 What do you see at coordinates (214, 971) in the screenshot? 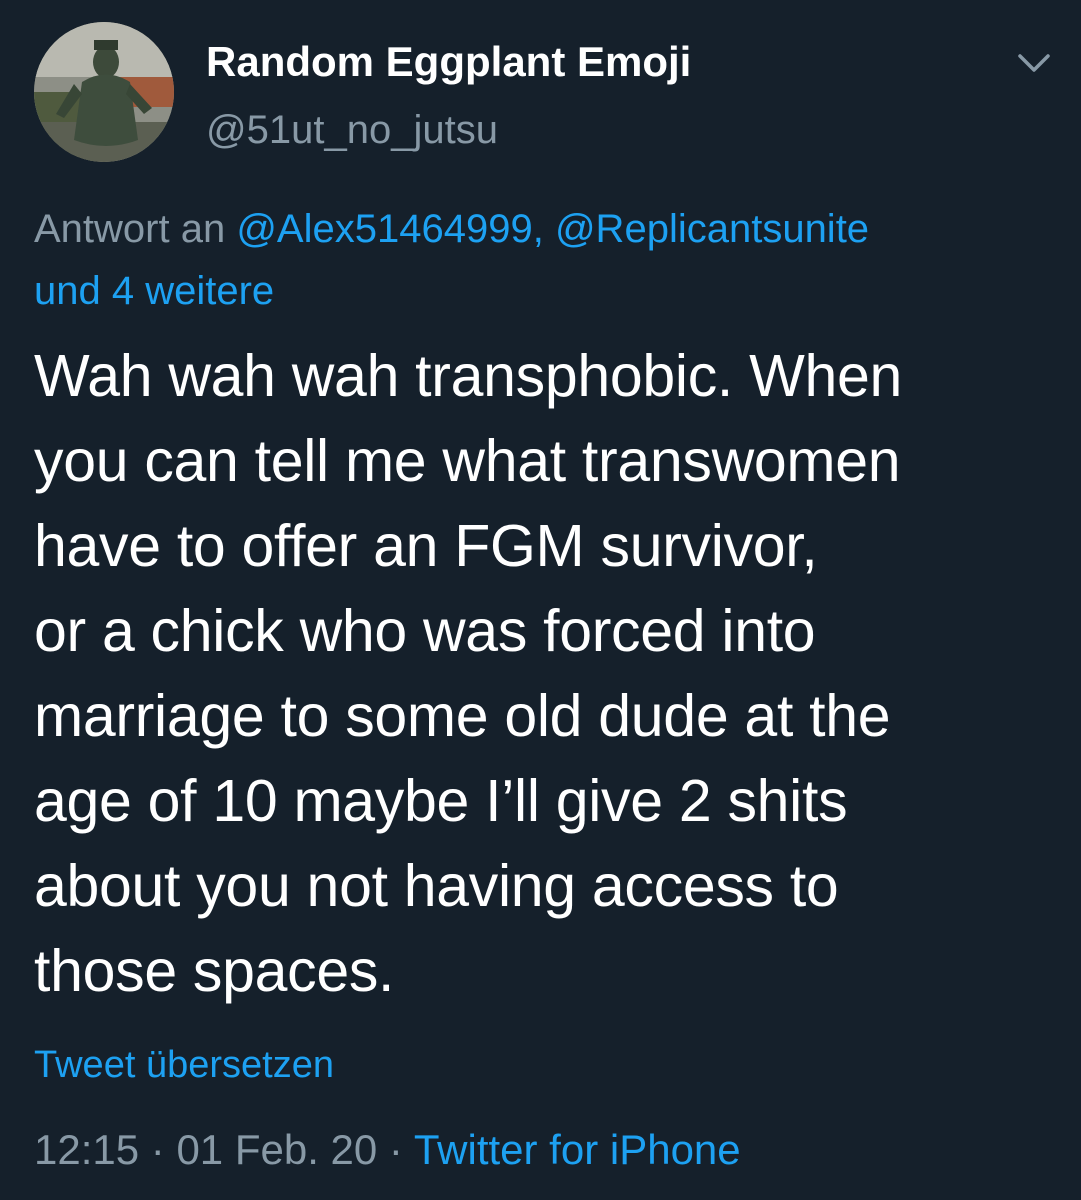
I see `tweet-text-line: those spaces.` at bounding box center [214, 971].